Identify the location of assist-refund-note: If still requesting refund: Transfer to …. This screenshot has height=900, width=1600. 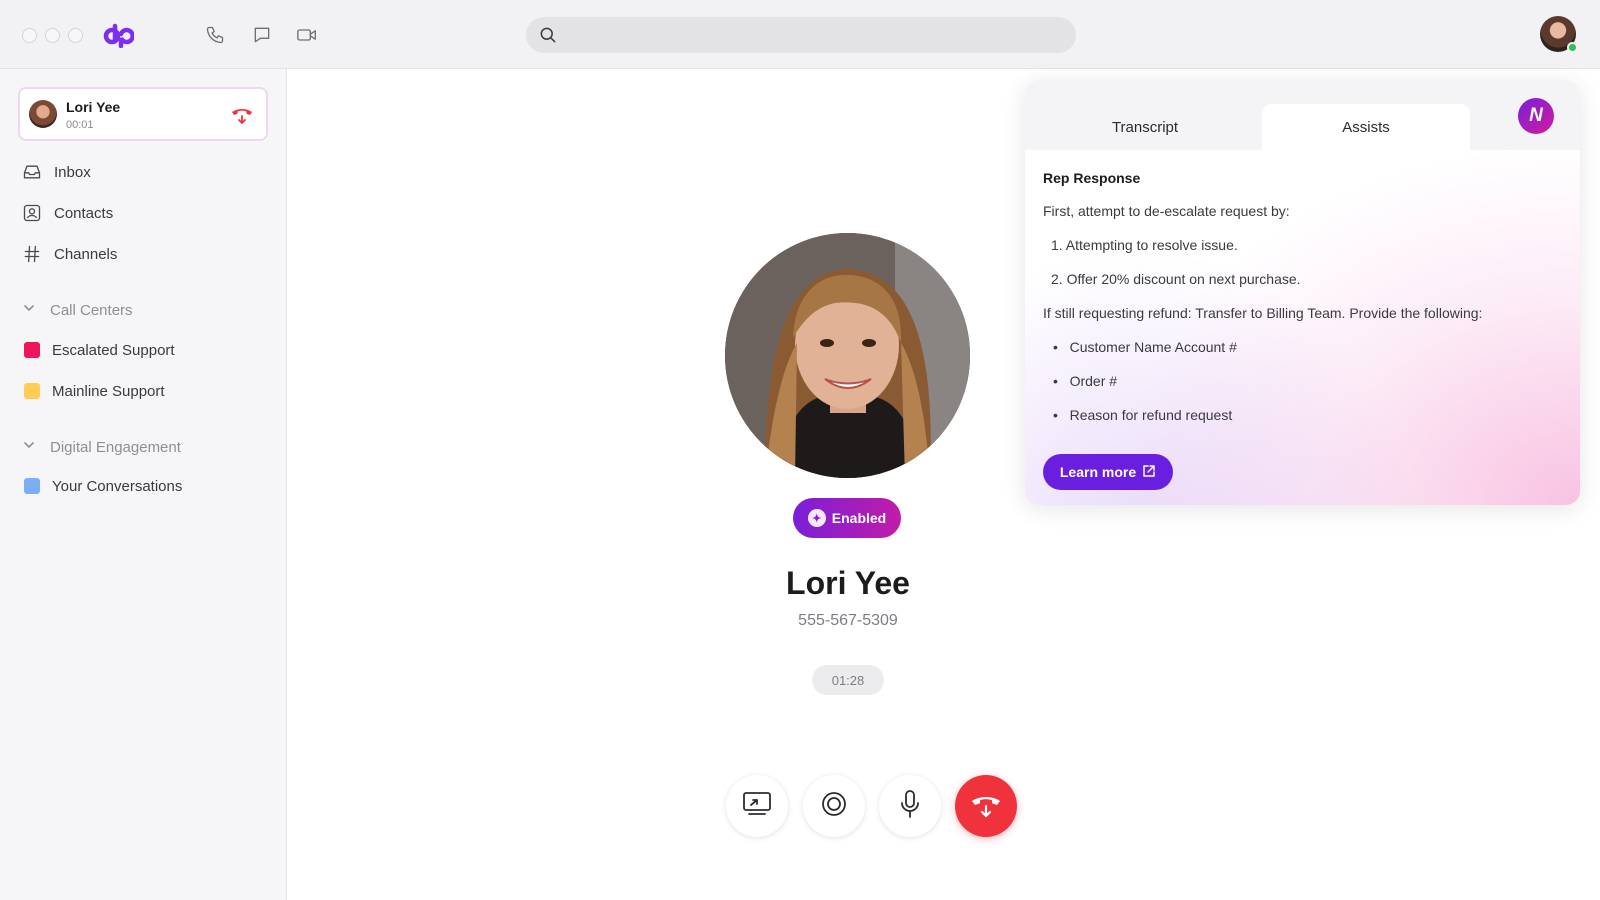
(1263, 313).